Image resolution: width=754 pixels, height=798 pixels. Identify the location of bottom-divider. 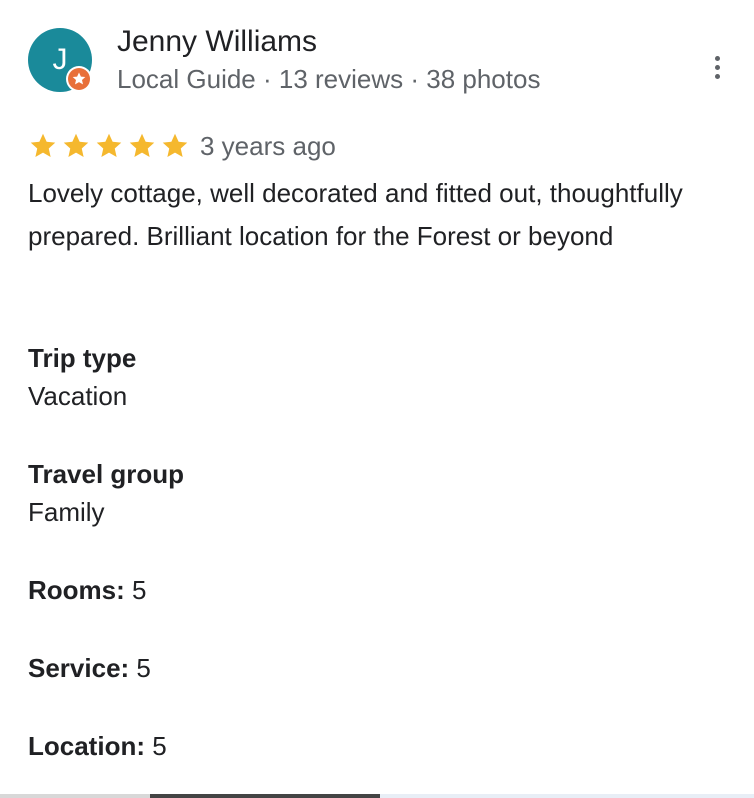
(377, 796).